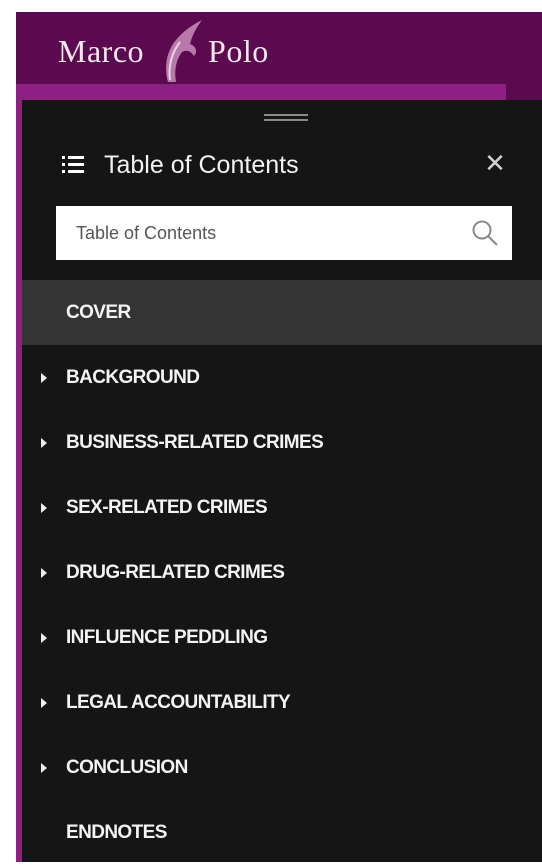 The width and height of the screenshot is (542, 865). What do you see at coordinates (127, 767) in the screenshot?
I see `toc-item-label: CONCLUSION` at bounding box center [127, 767].